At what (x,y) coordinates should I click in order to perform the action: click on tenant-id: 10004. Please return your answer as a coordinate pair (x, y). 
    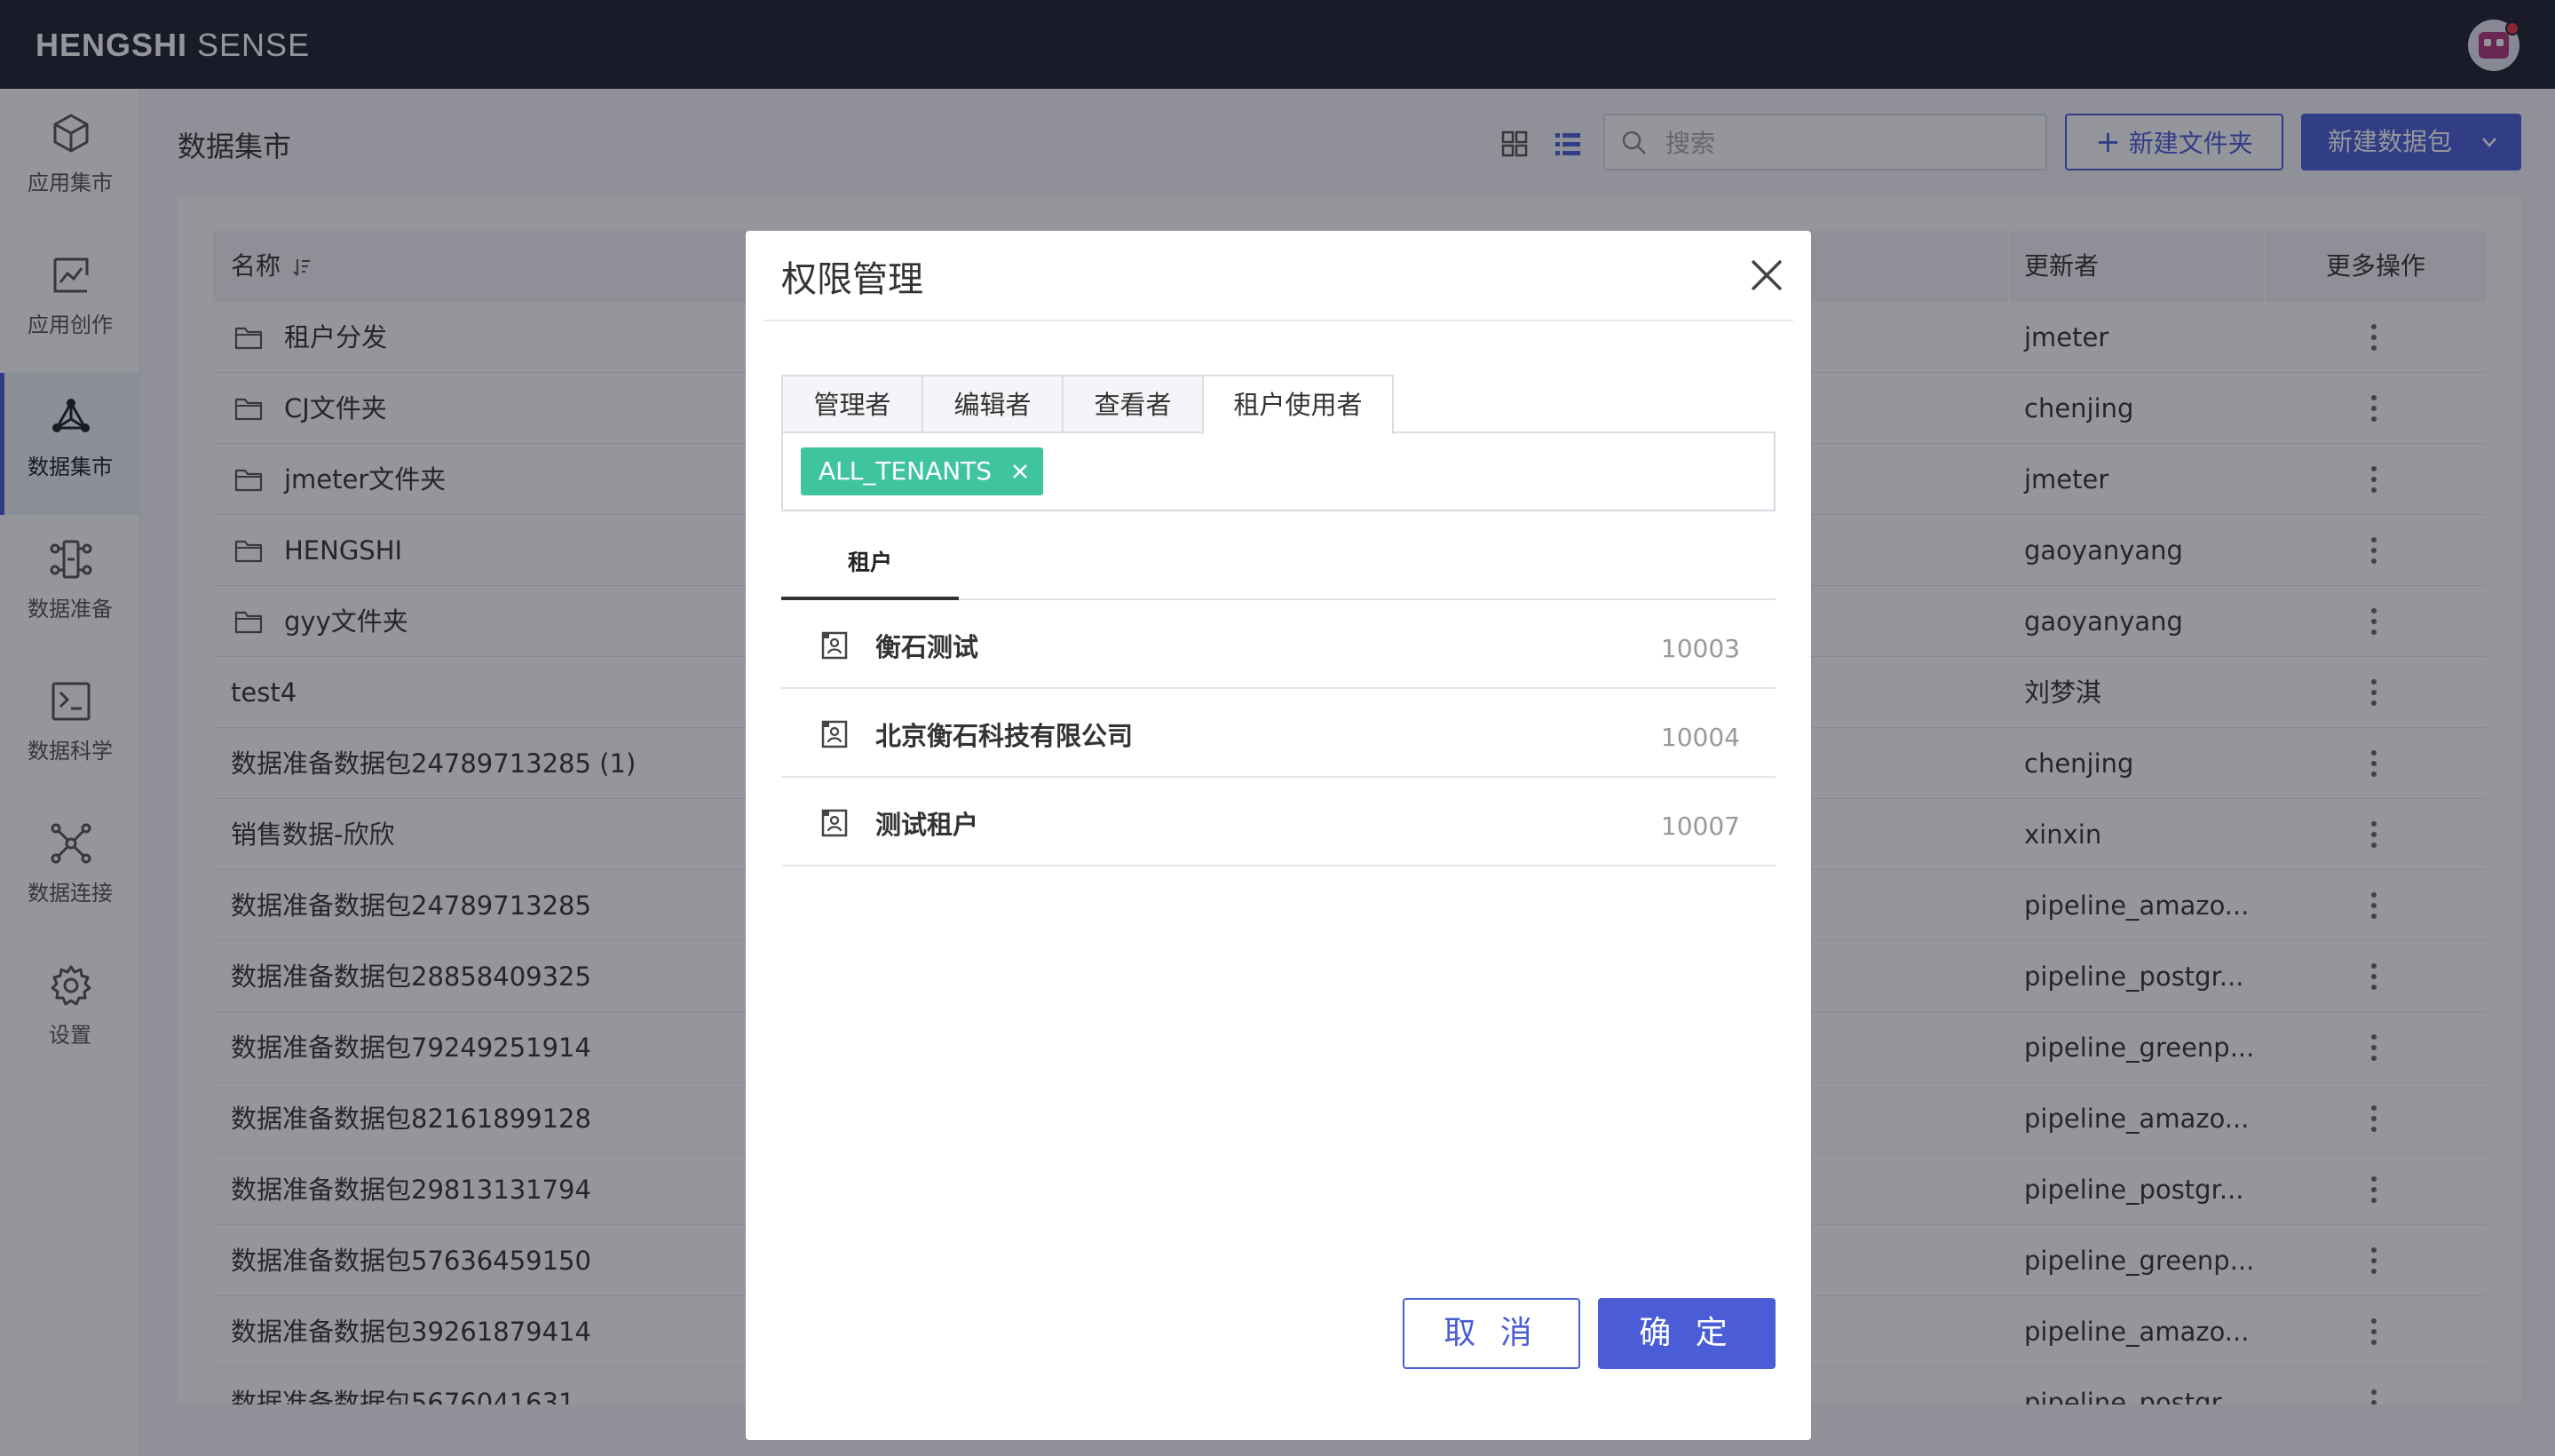
    Looking at the image, I should click on (1700, 737).